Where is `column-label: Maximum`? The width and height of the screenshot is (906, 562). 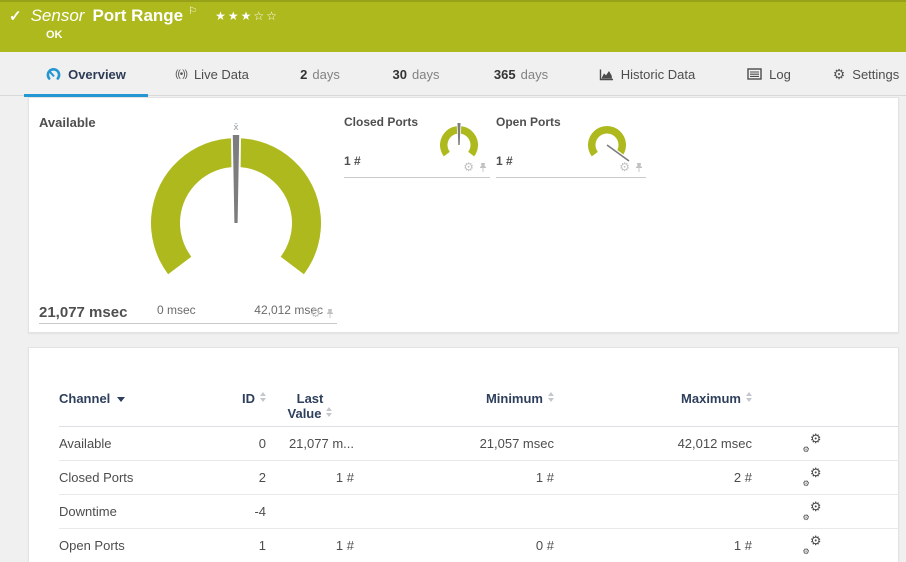 column-label: Maximum is located at coordinates (711, 398).